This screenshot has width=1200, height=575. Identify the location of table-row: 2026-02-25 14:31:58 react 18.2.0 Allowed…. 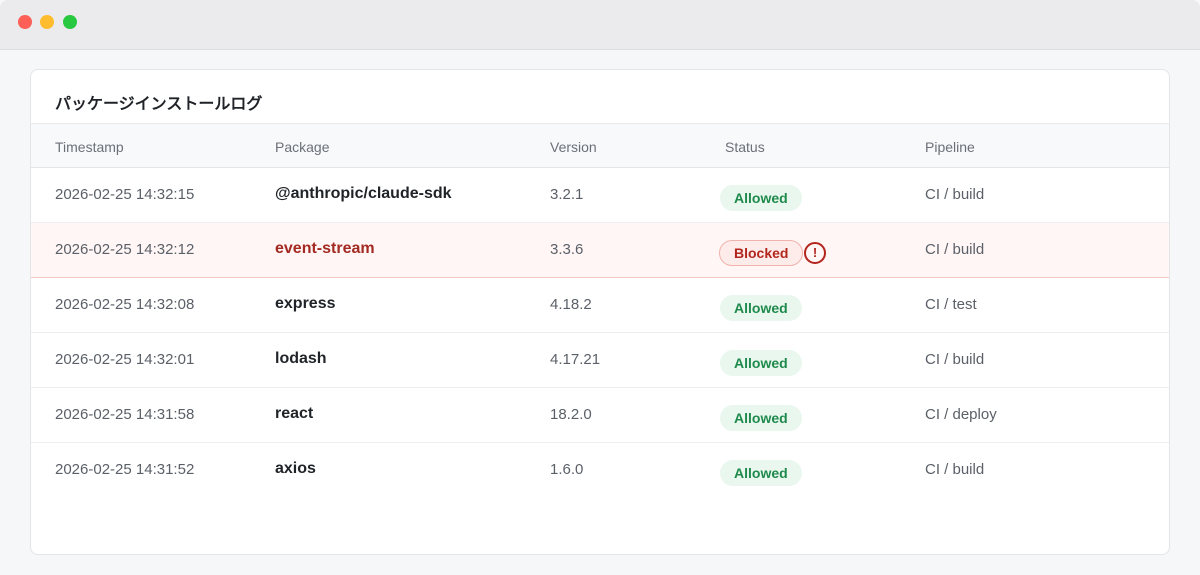
(600, 415).